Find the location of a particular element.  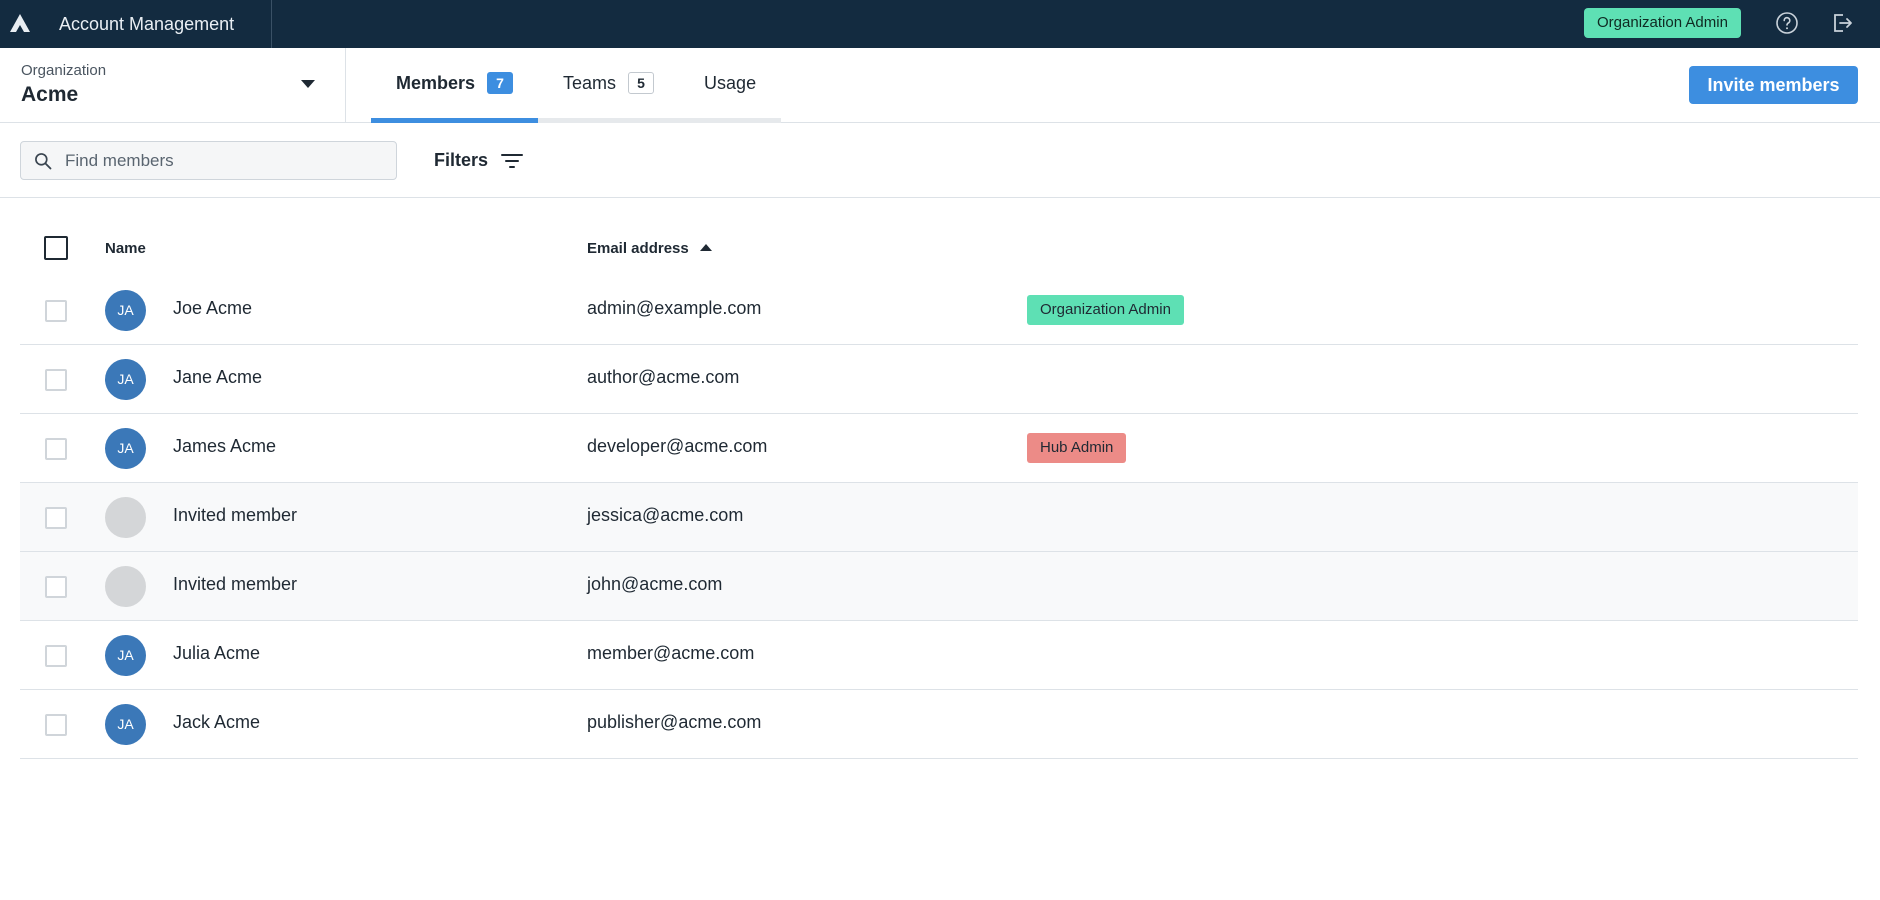

filters-label: Filters is located at coordinates (461, 160).